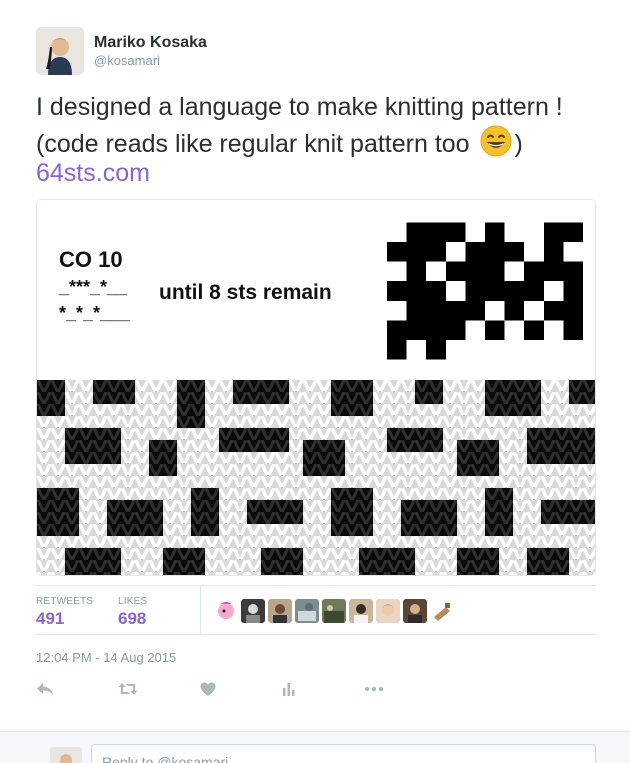 This screenshot has width=630, height=763. What do you see at coordinates (150, 43) in the screenshot?
I see `author-name: Mariko Kosaka` at bounding box center [150, 43].